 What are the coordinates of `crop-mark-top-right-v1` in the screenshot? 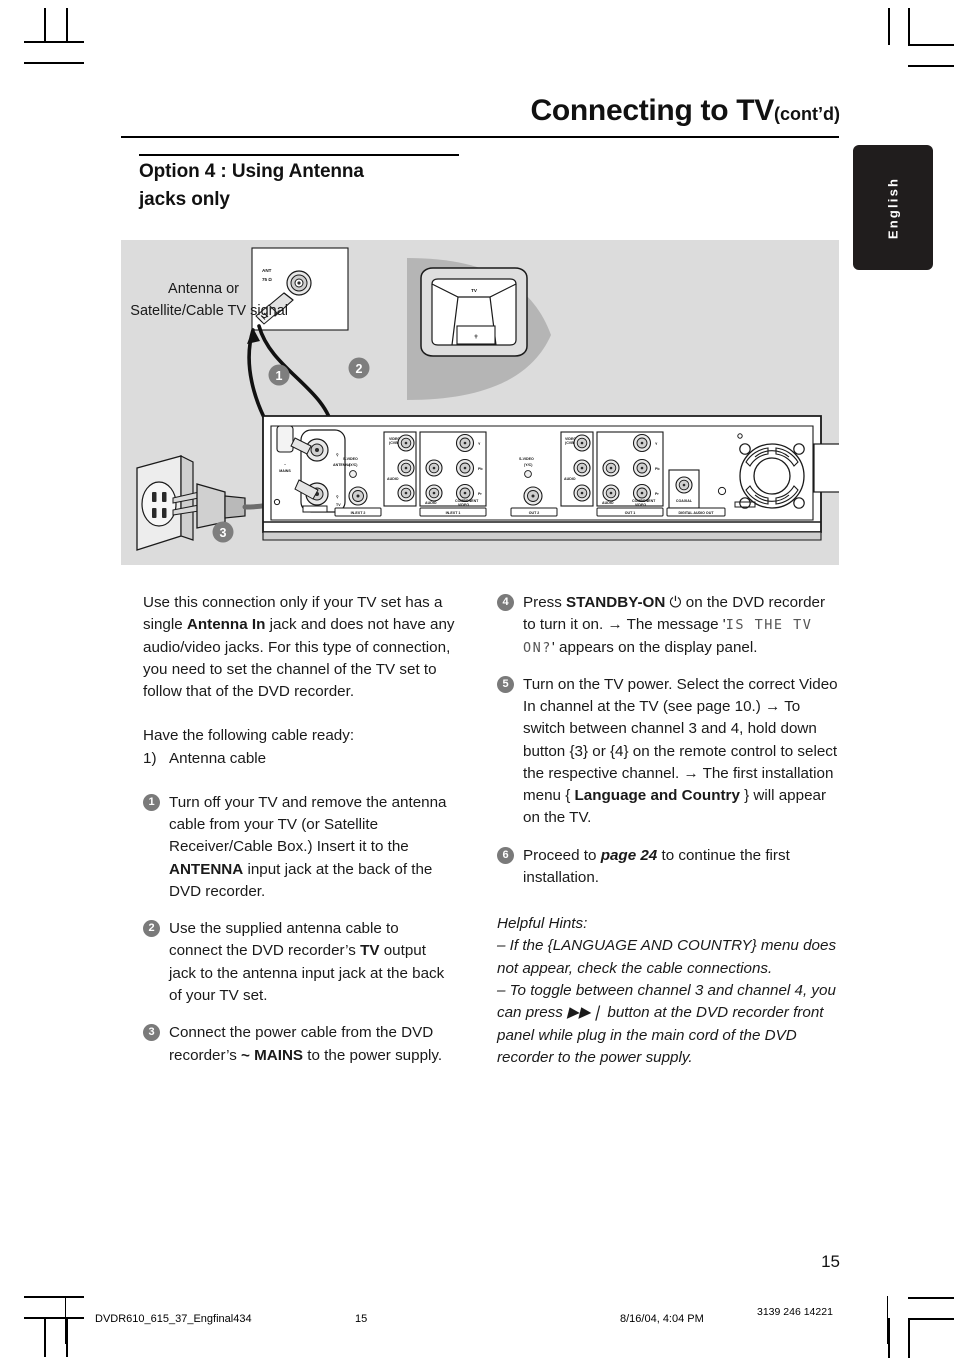 It's located at (889, 26).